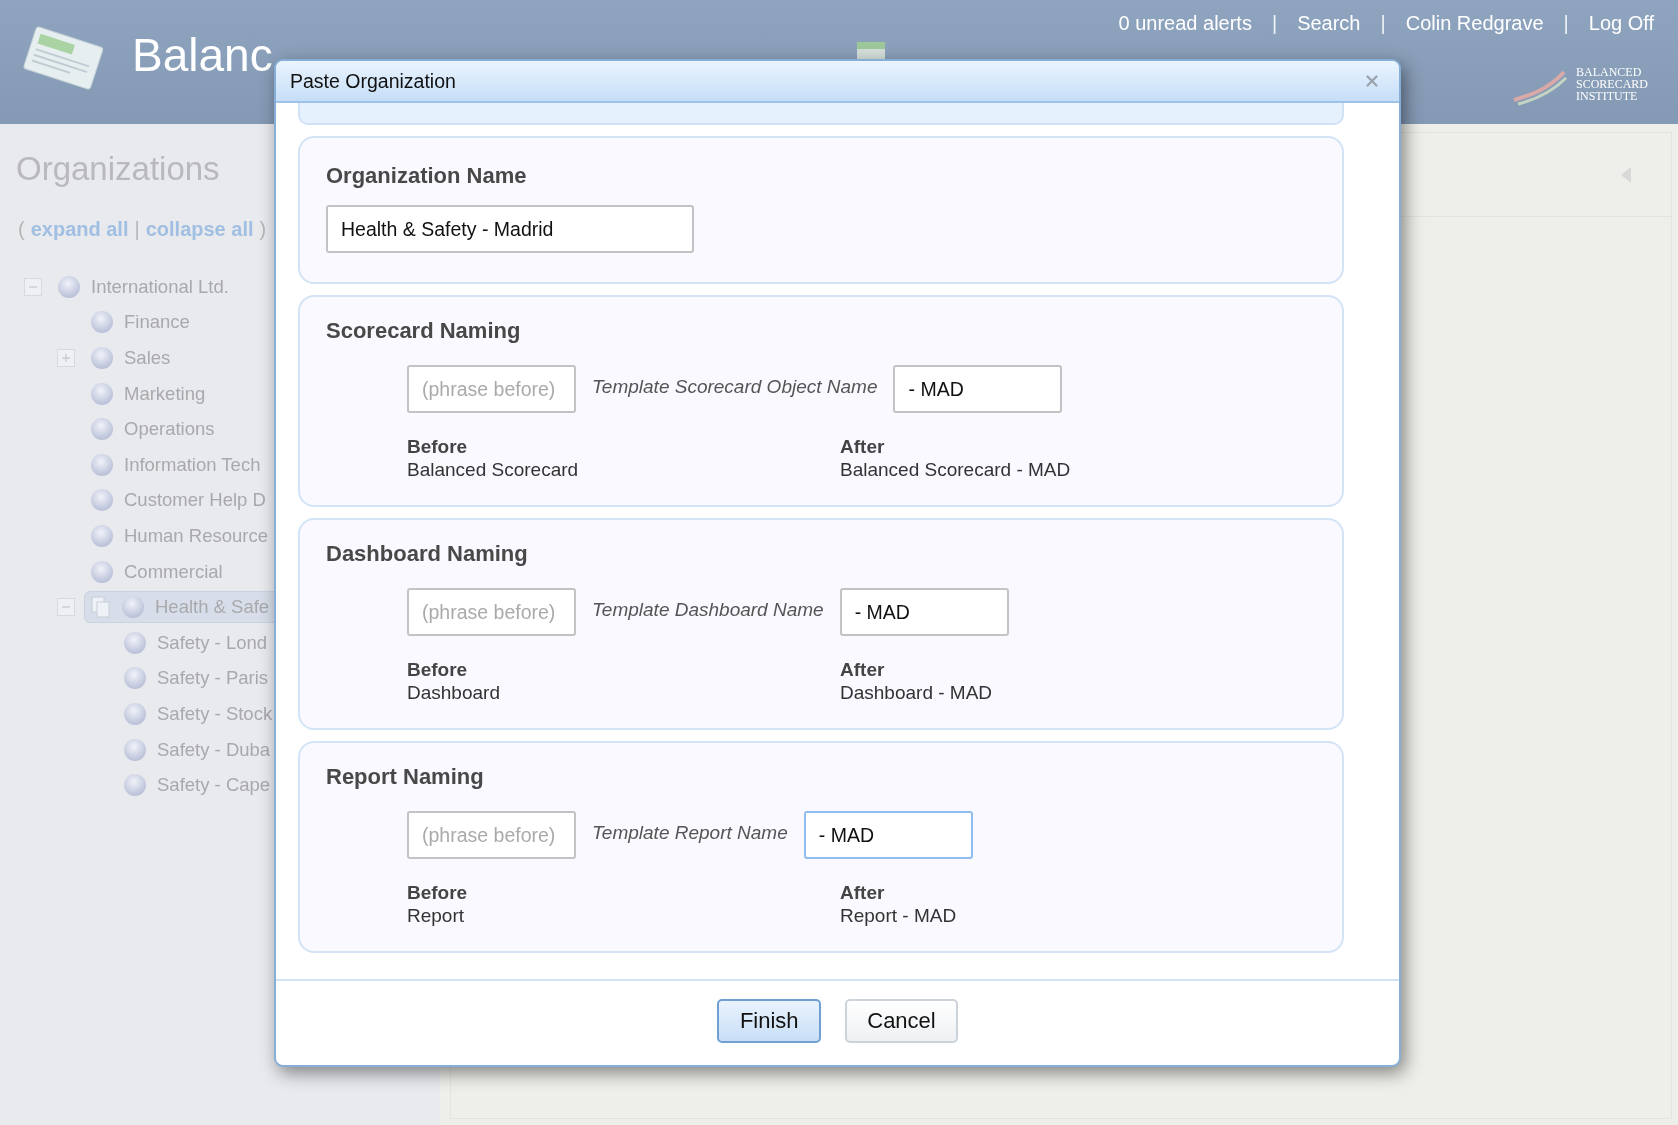  Describe the element at coordinates (192, 464) in the screenshot. I see `tree-item-label: Information Tech` at that location.